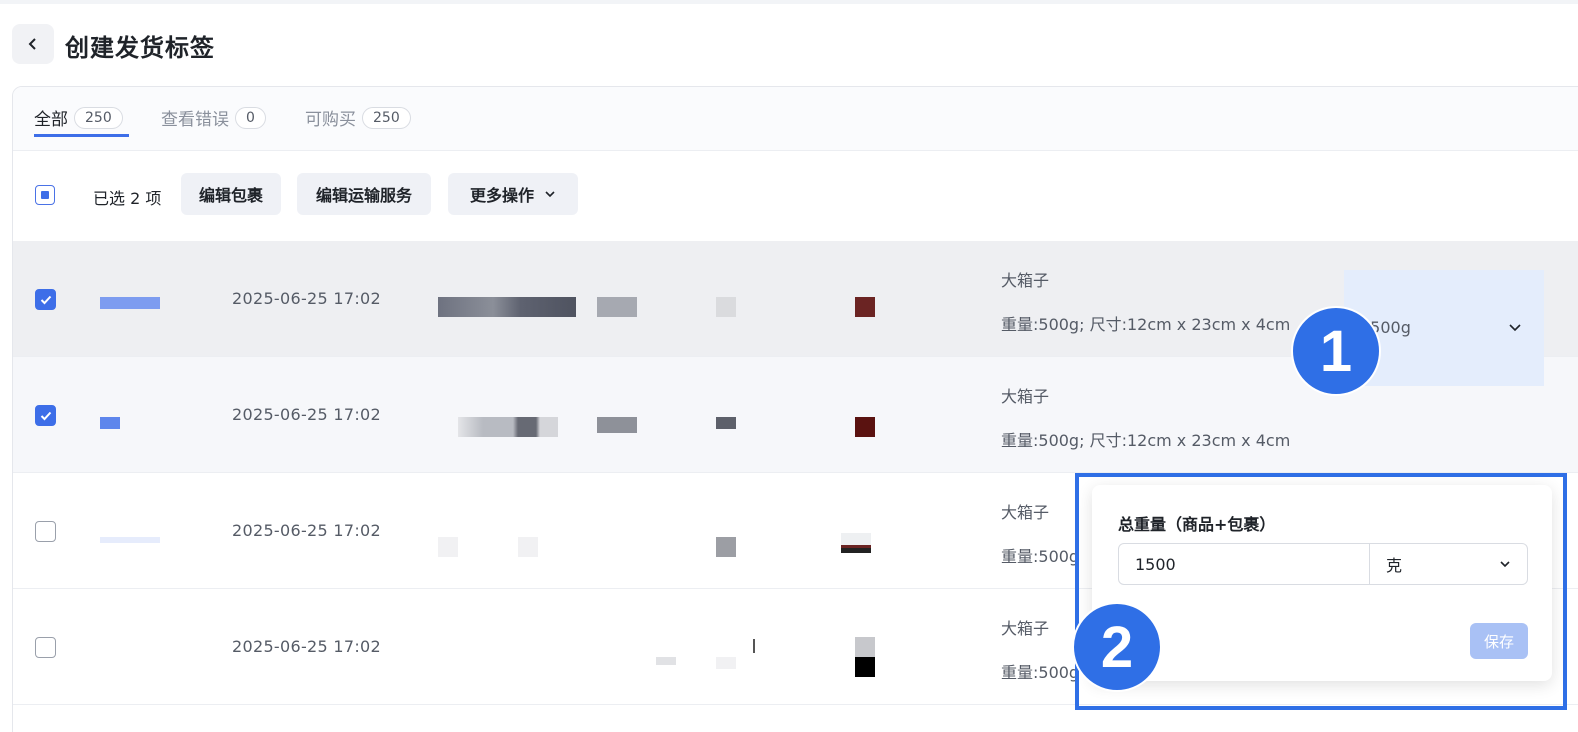 The height and width of the screenshot is (732, 1578). Describe the element at coordinates (754, 646) in the screenshot. I see `redacted-mark` at that location.